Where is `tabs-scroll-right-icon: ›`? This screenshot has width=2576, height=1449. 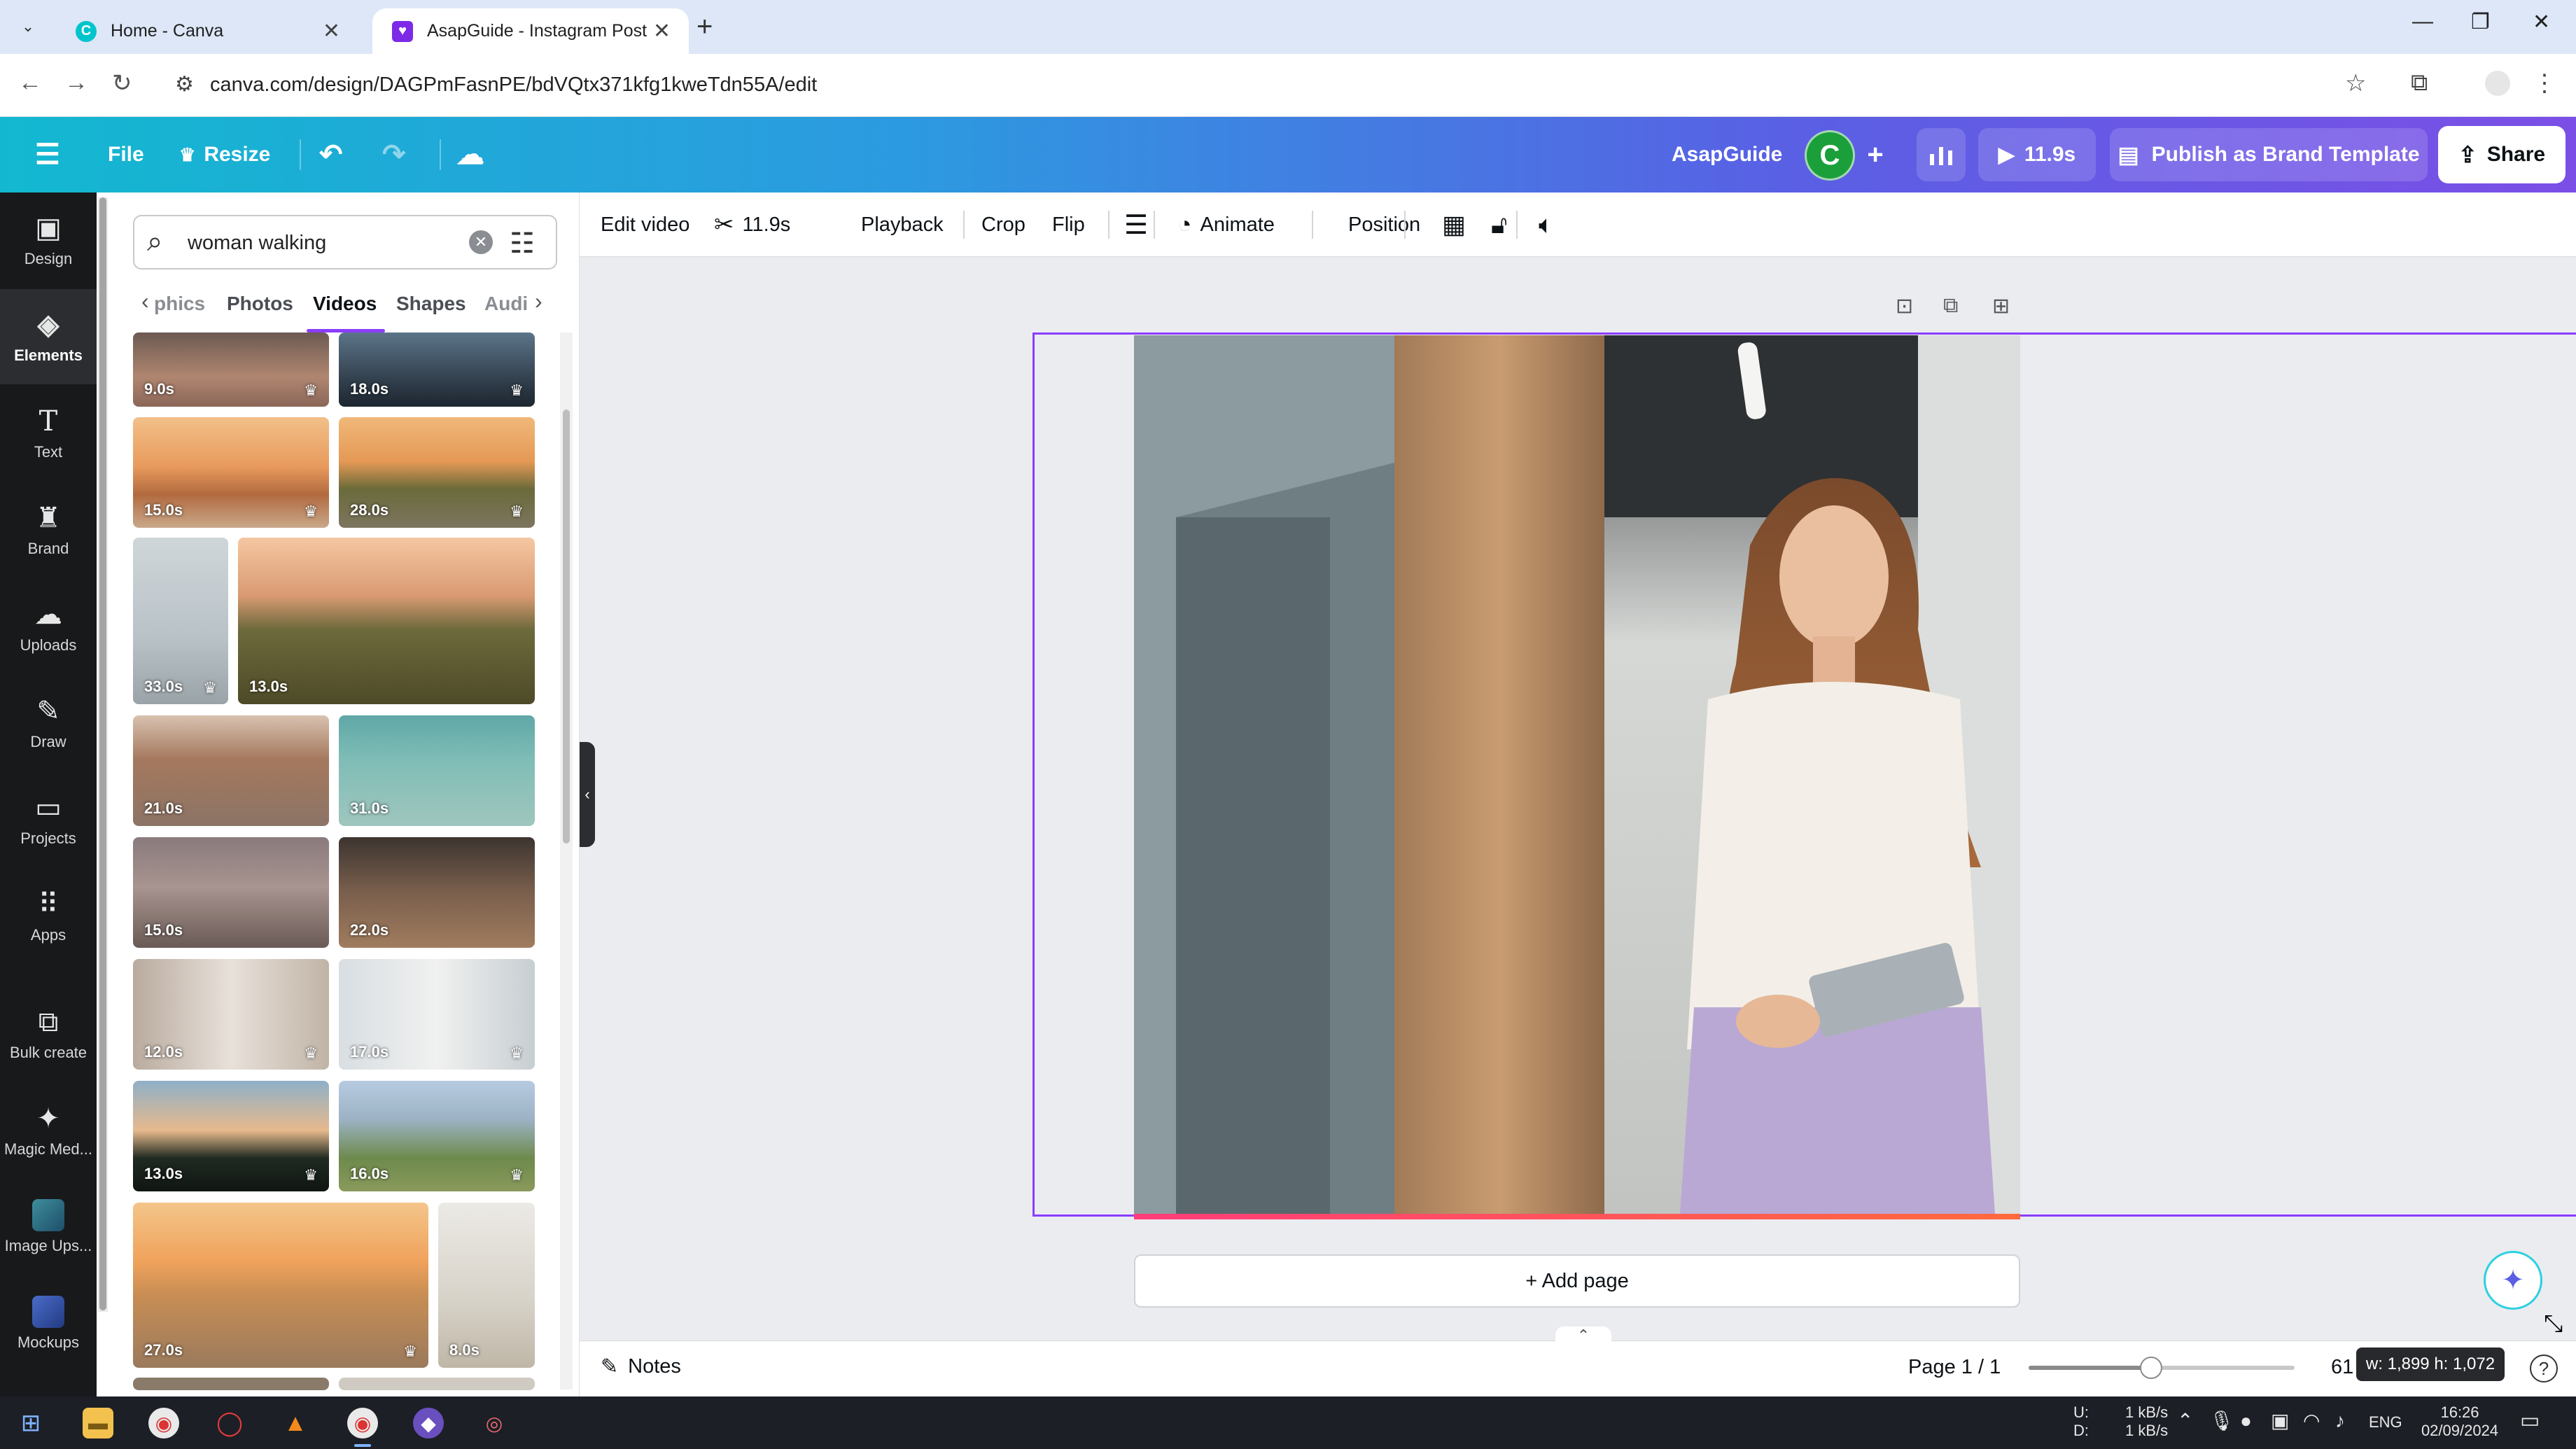 tabs-scroll-right-icon: › is located at coordinates (538, 301).